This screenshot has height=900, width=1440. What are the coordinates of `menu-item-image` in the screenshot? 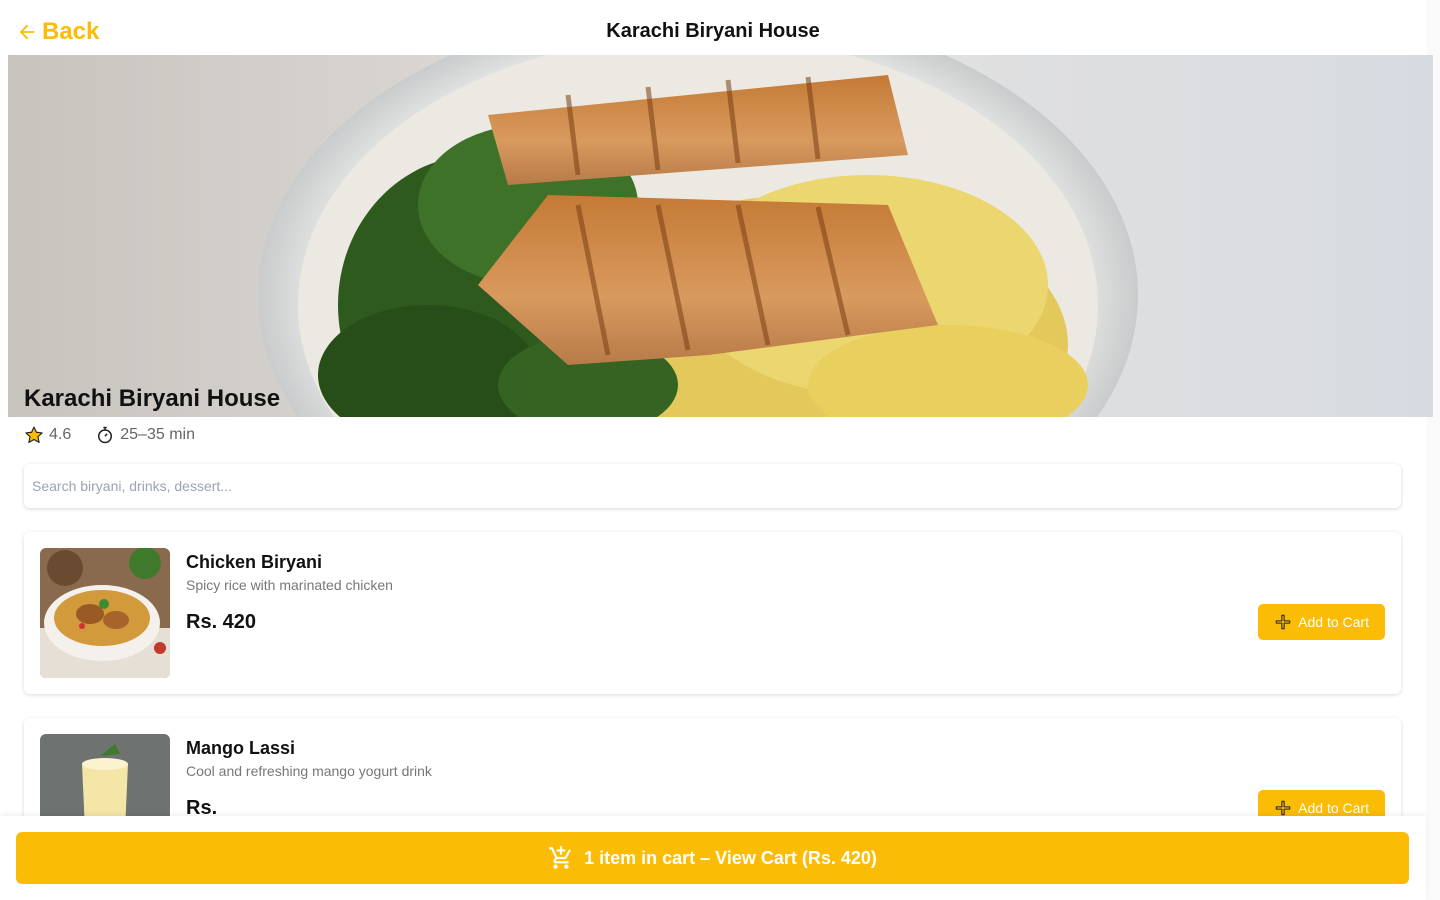 It's located at (105, 613).